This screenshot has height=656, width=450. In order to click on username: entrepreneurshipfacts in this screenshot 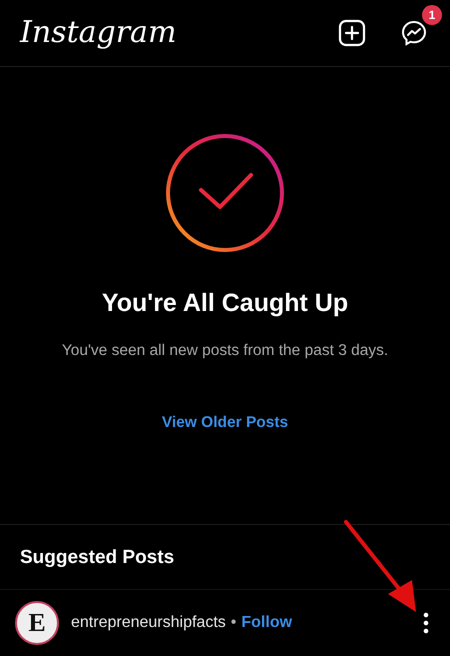, I will do `click(148, 623)`.